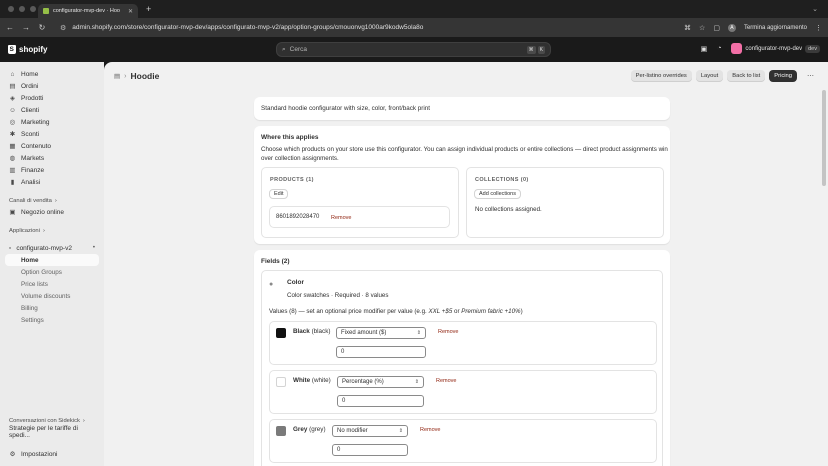 Image resolution: width=828 pixels, height=466 pixels. What do you see at coordinates (818, 28) in the screenshot?
I see `browser-menu-icon: ⋮` at bounding box center [818, 28].